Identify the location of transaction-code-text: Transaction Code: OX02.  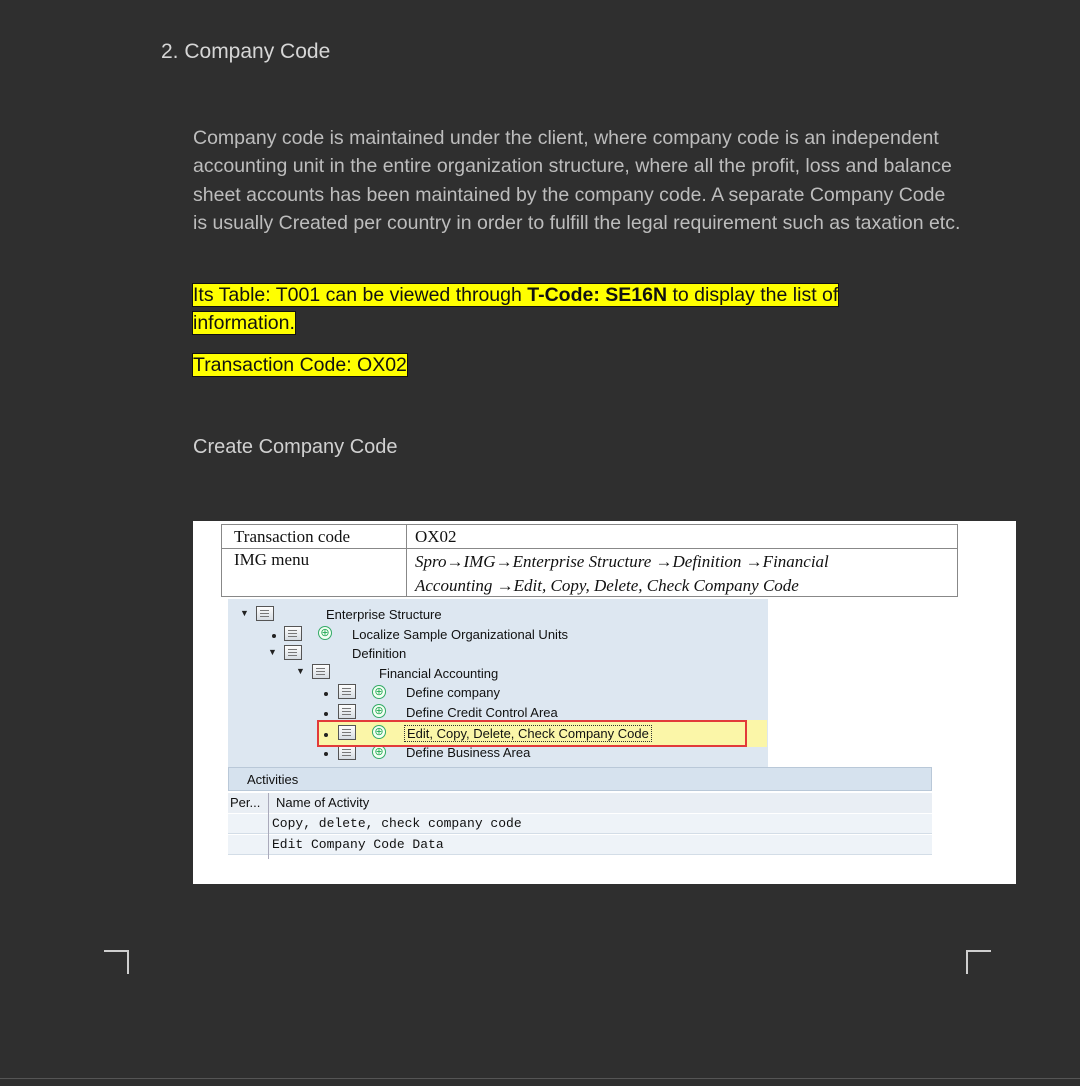
(300, 365).